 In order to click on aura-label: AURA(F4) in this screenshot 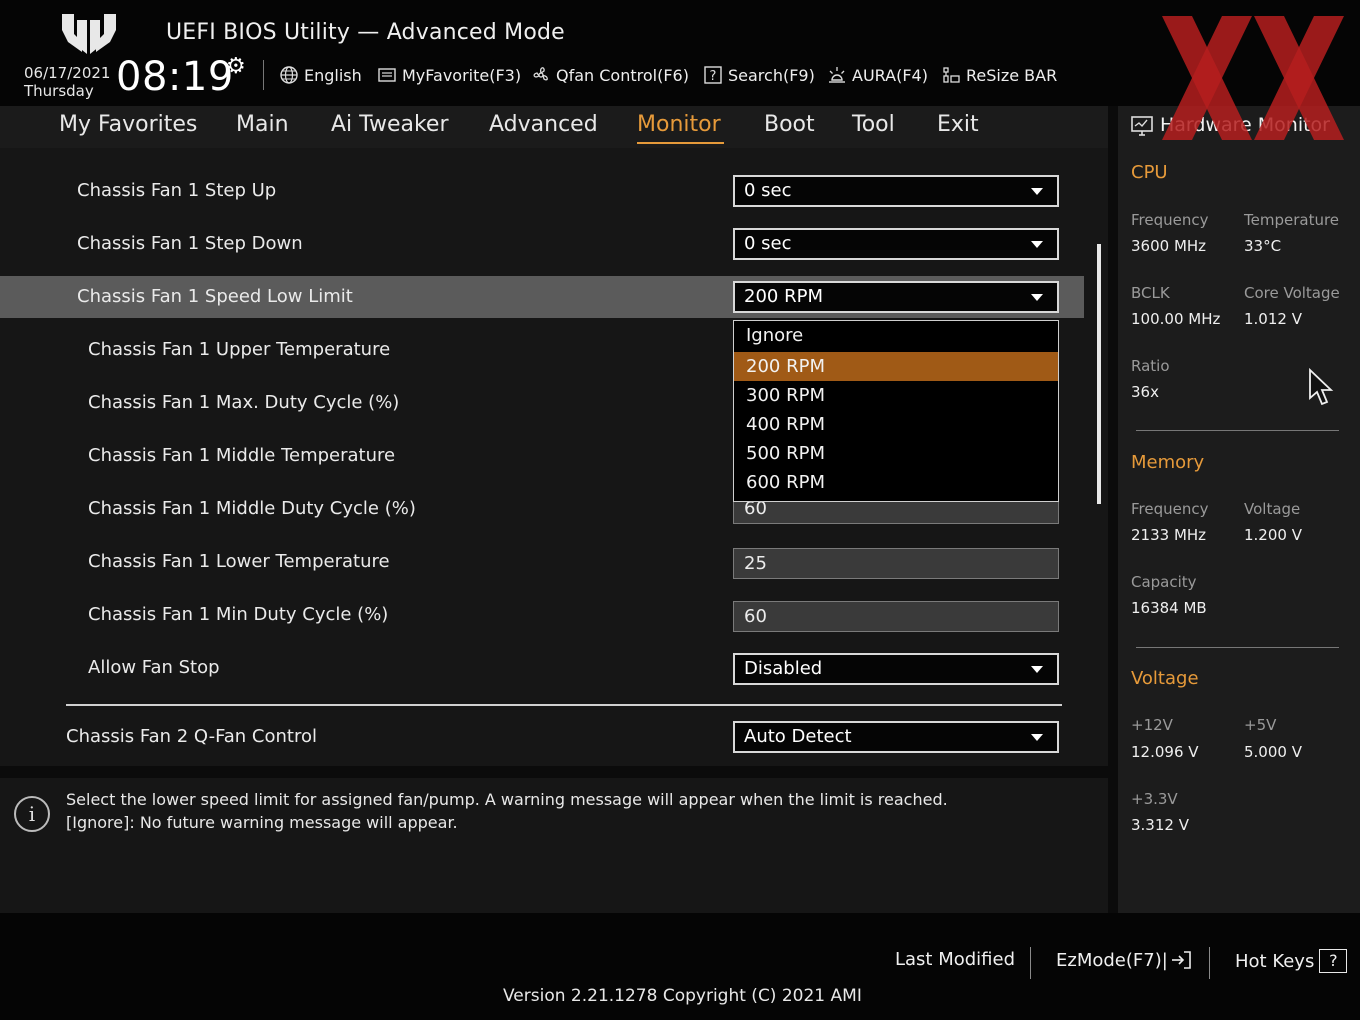, I will do `click(890, 75)`.